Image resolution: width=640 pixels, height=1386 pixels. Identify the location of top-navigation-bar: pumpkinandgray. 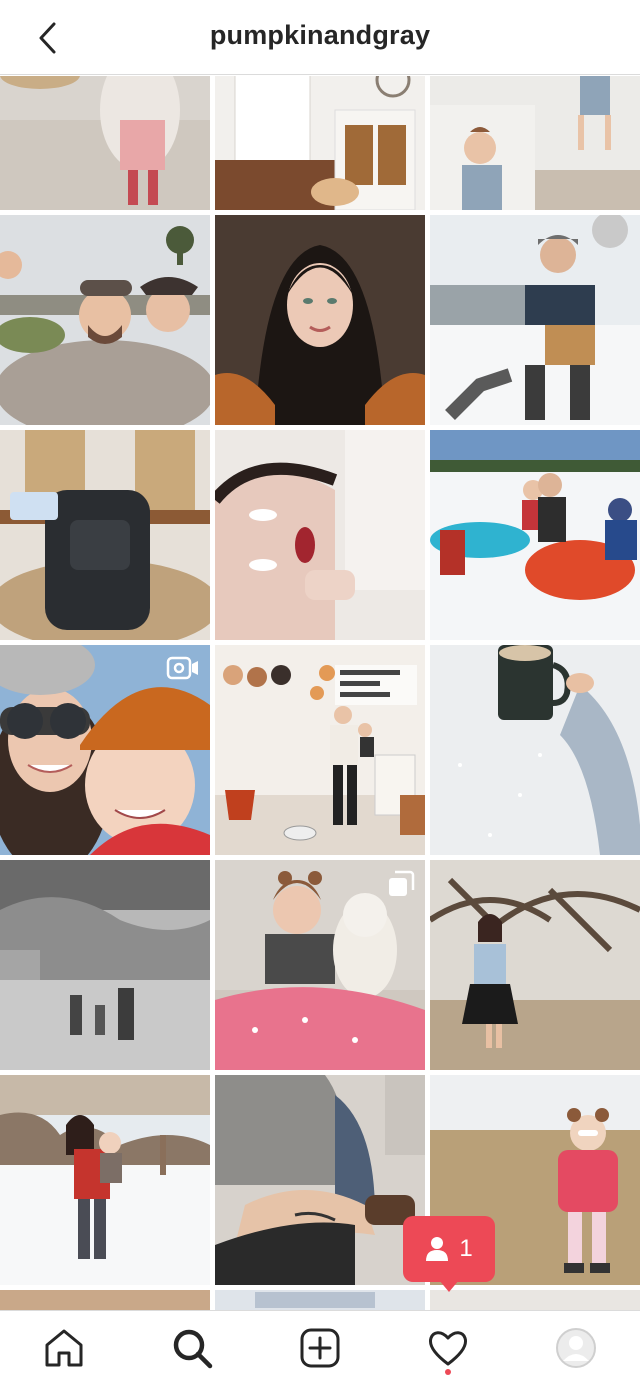
(320, 37).